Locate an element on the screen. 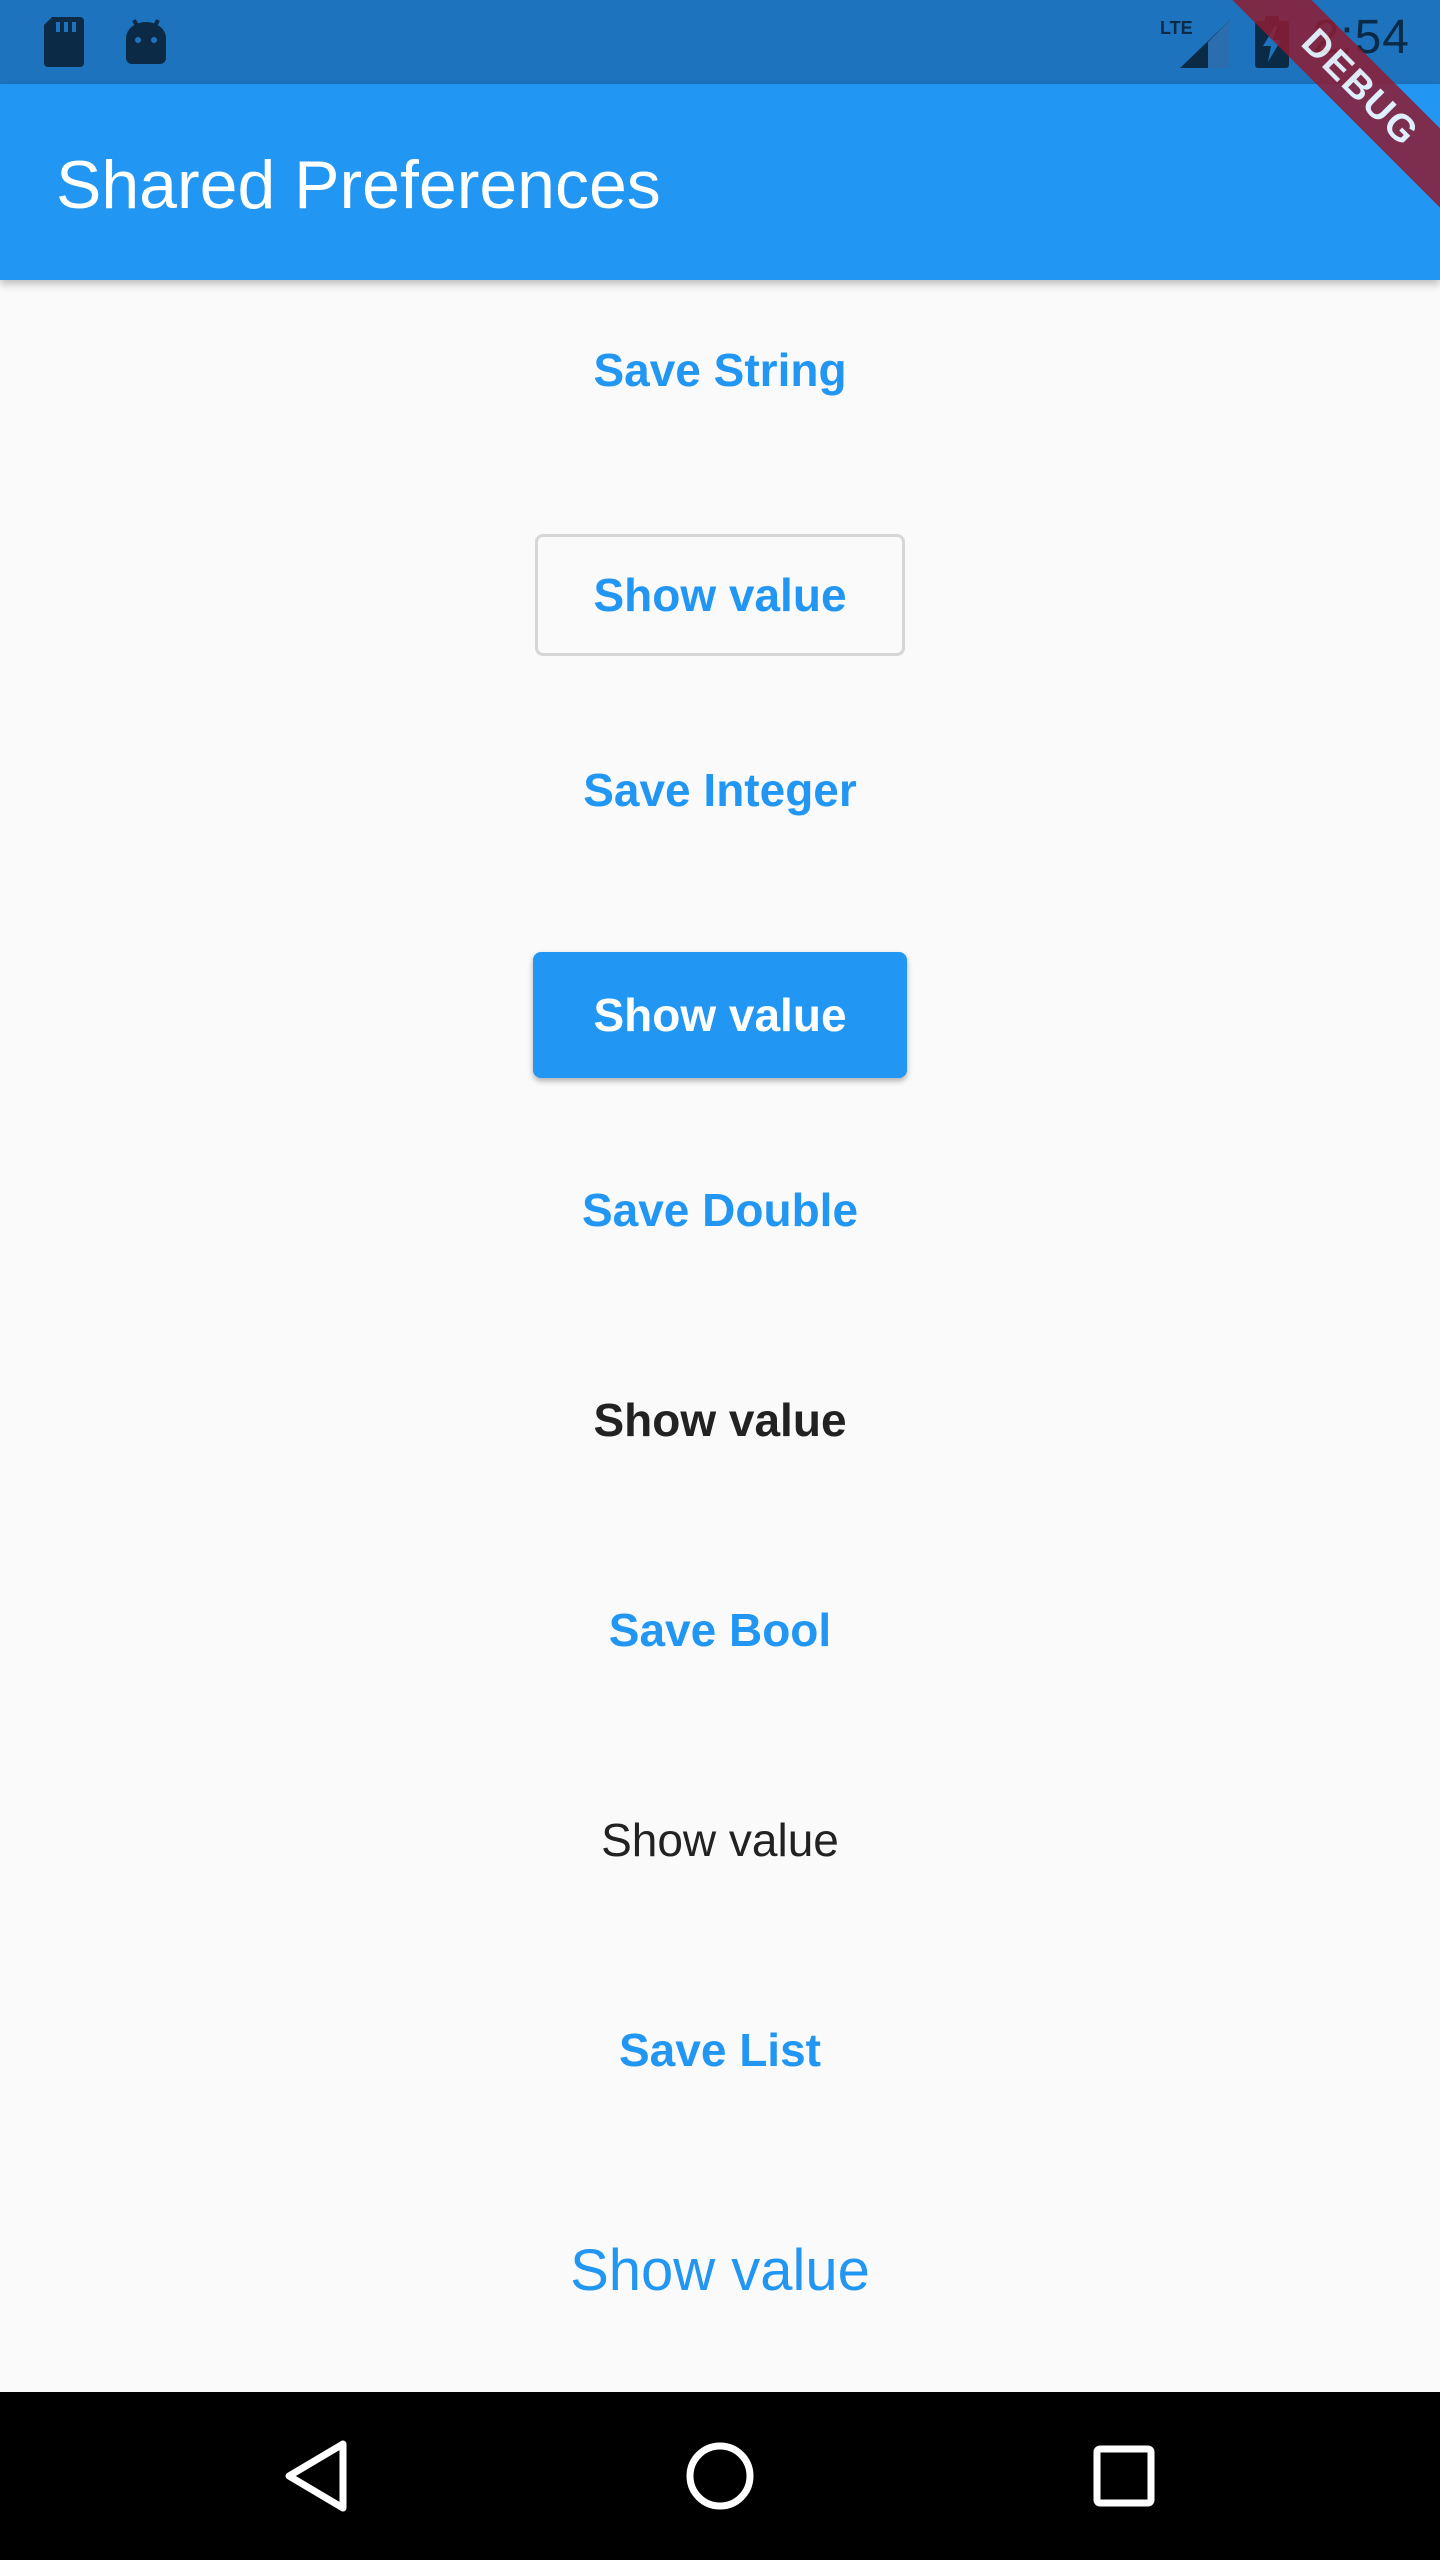 This screenshot has width=1440, height=2560. save-double-row: Save Double is located at coordinates (720, 1210).